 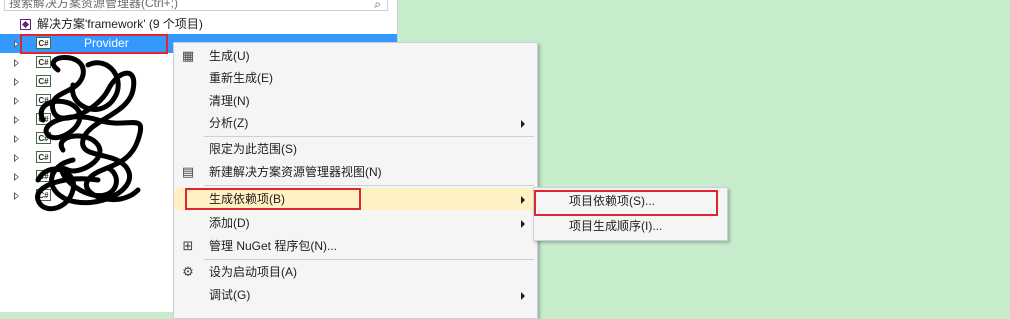 What do you see at coordinates (120, 24) in the screenshot?
I see `solution-label: 解决方案'framework' (9 个项目)` at bounding box center [120, 24].